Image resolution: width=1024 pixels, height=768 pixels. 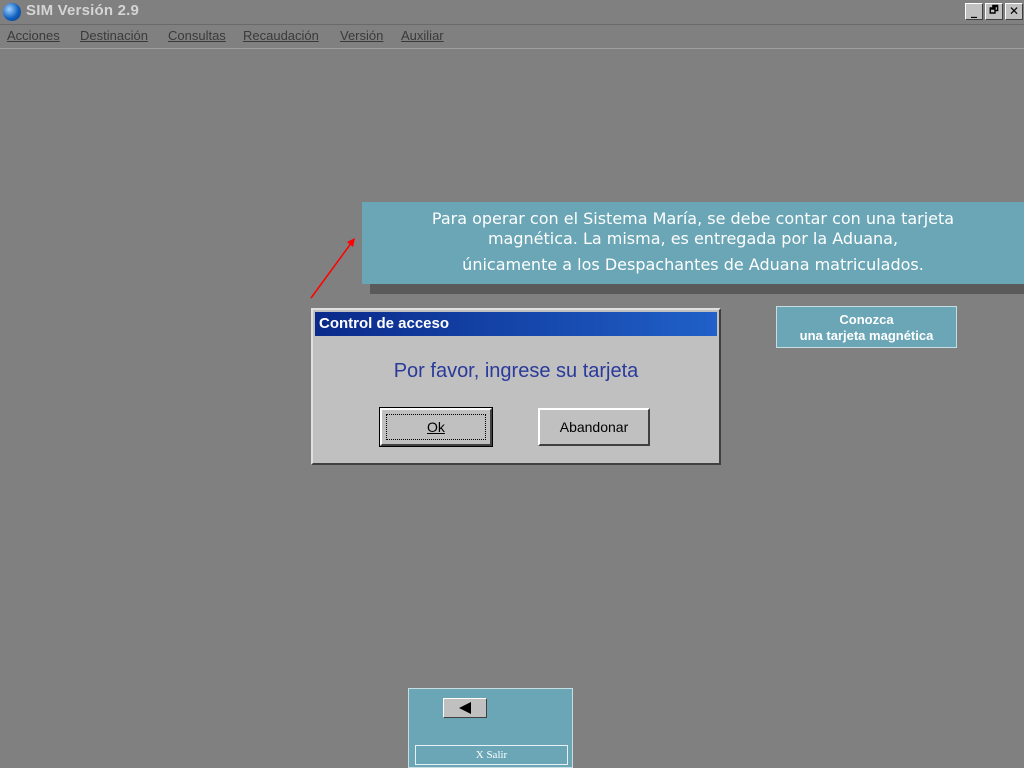 I want to click on dialog-title: Control de acceso, so click(x=516, y=324).